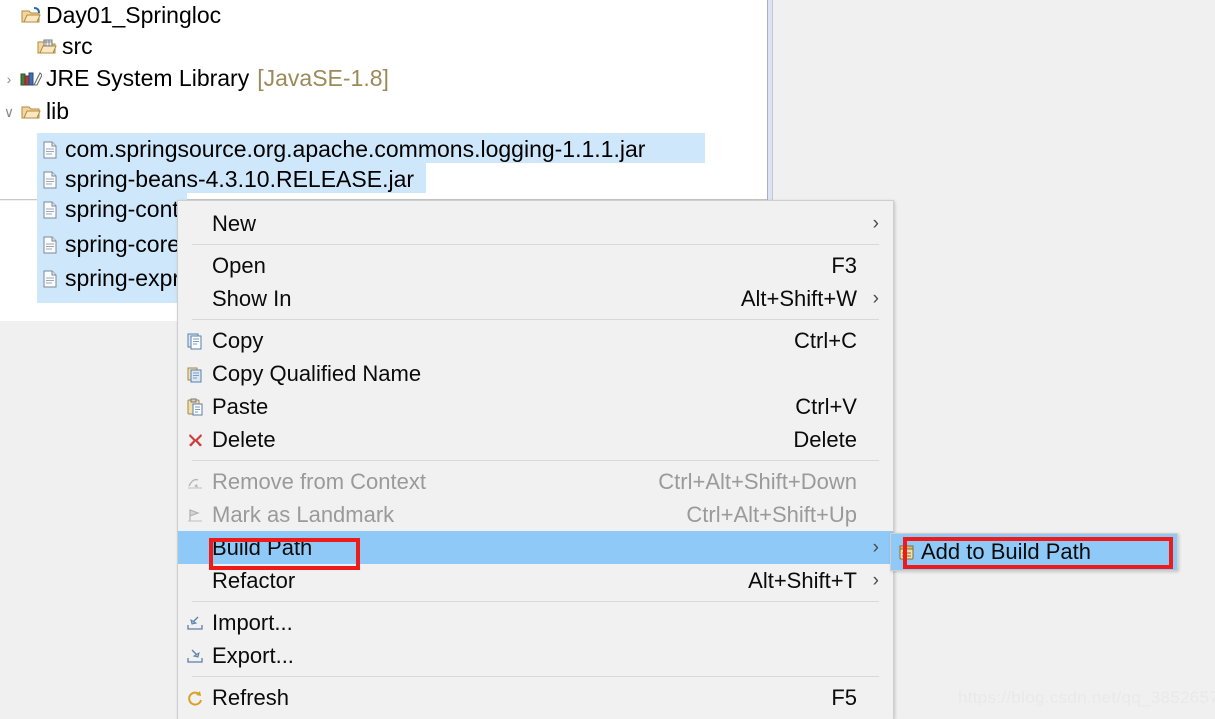 This screenshot has width=1215, height=719. Describe the element at coordinates (31, 15) in the screenshot. I see `project-folder-icon` at that location.